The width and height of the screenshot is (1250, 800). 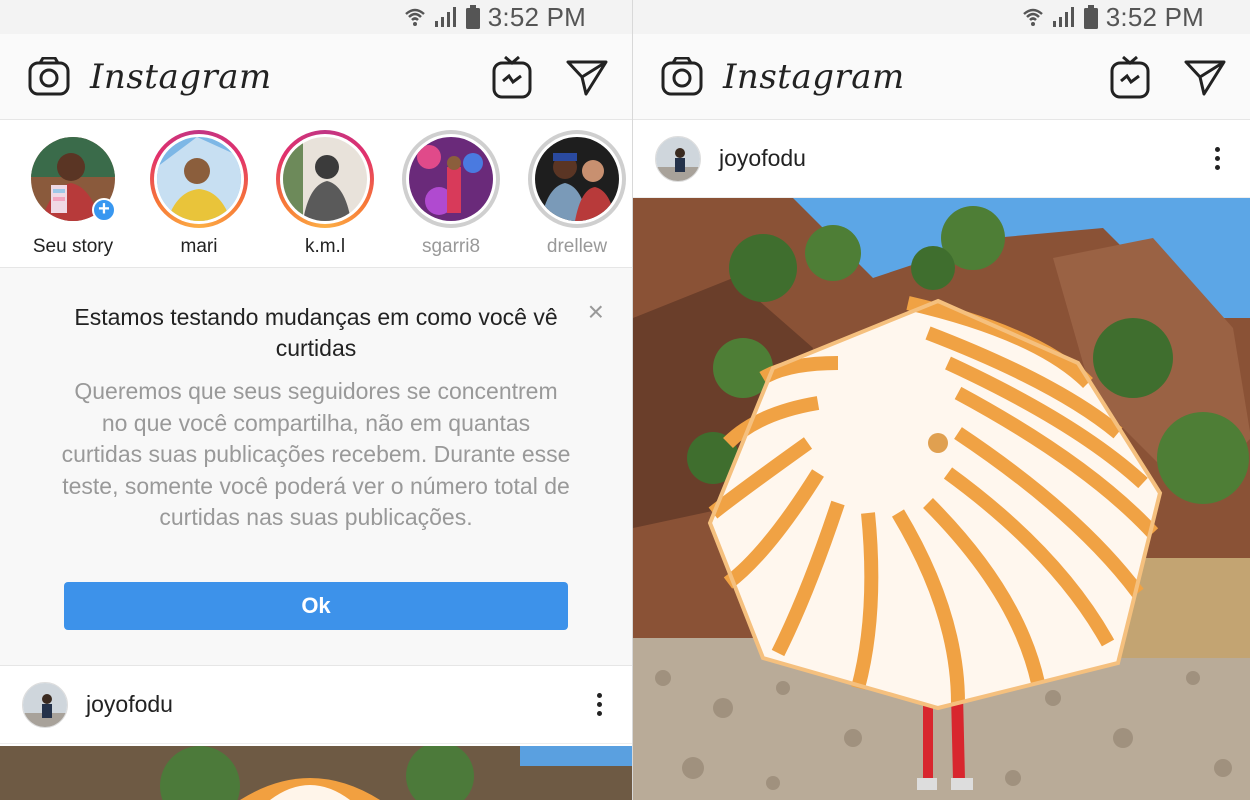 What do you see at coordinates (199, 246) in the screenshot?
I see `story-name: mari` at bounding box center [199, 246].